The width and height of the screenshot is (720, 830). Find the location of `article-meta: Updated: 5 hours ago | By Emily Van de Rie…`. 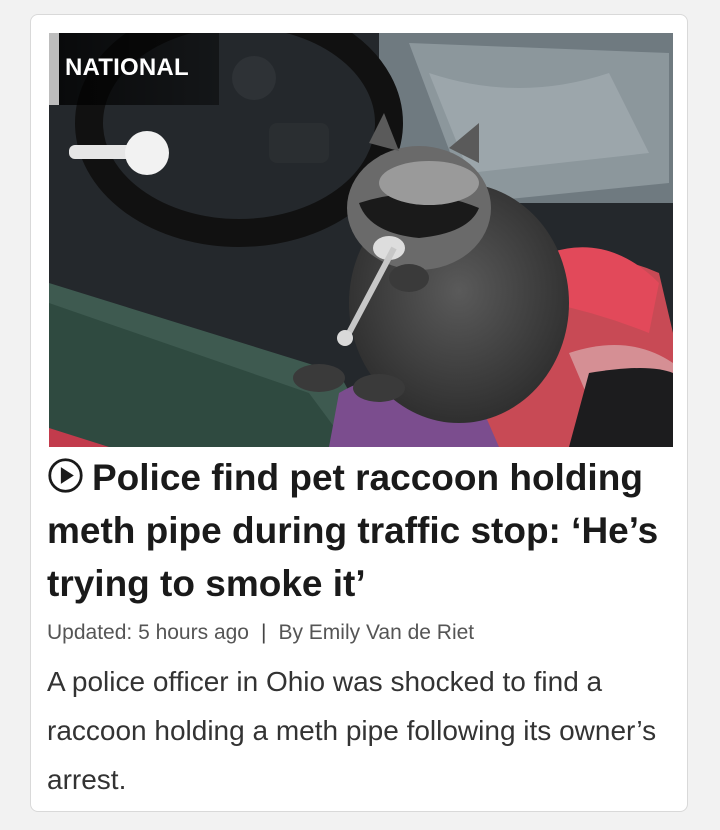

article-meta: Updated: 5 hours ago | By Emily Van de Rie… is located at coordinates (260, 633).